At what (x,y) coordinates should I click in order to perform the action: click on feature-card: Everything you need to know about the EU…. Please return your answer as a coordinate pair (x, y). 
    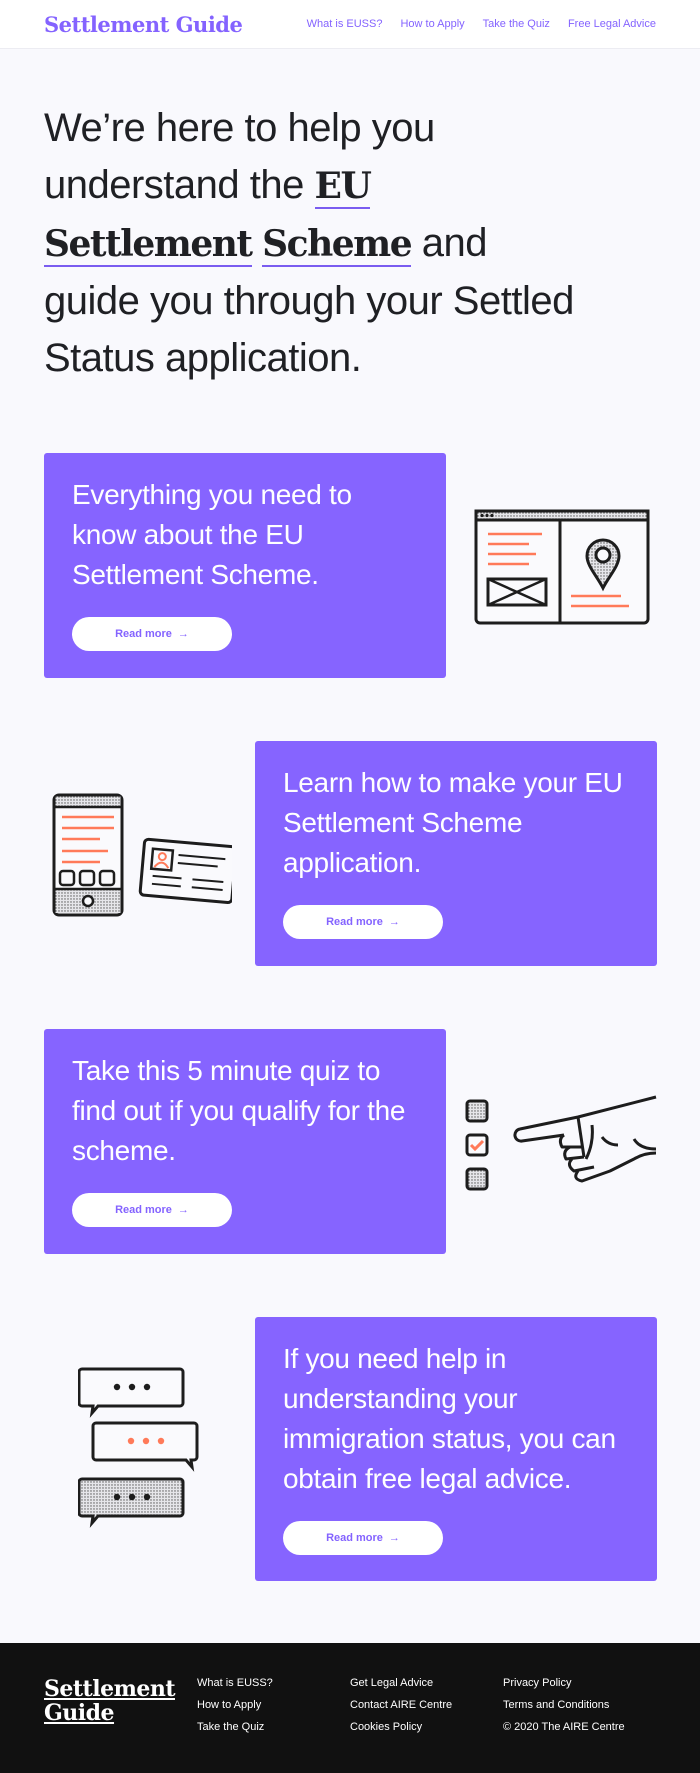
    Looking at the image, I should click on (245, 565).